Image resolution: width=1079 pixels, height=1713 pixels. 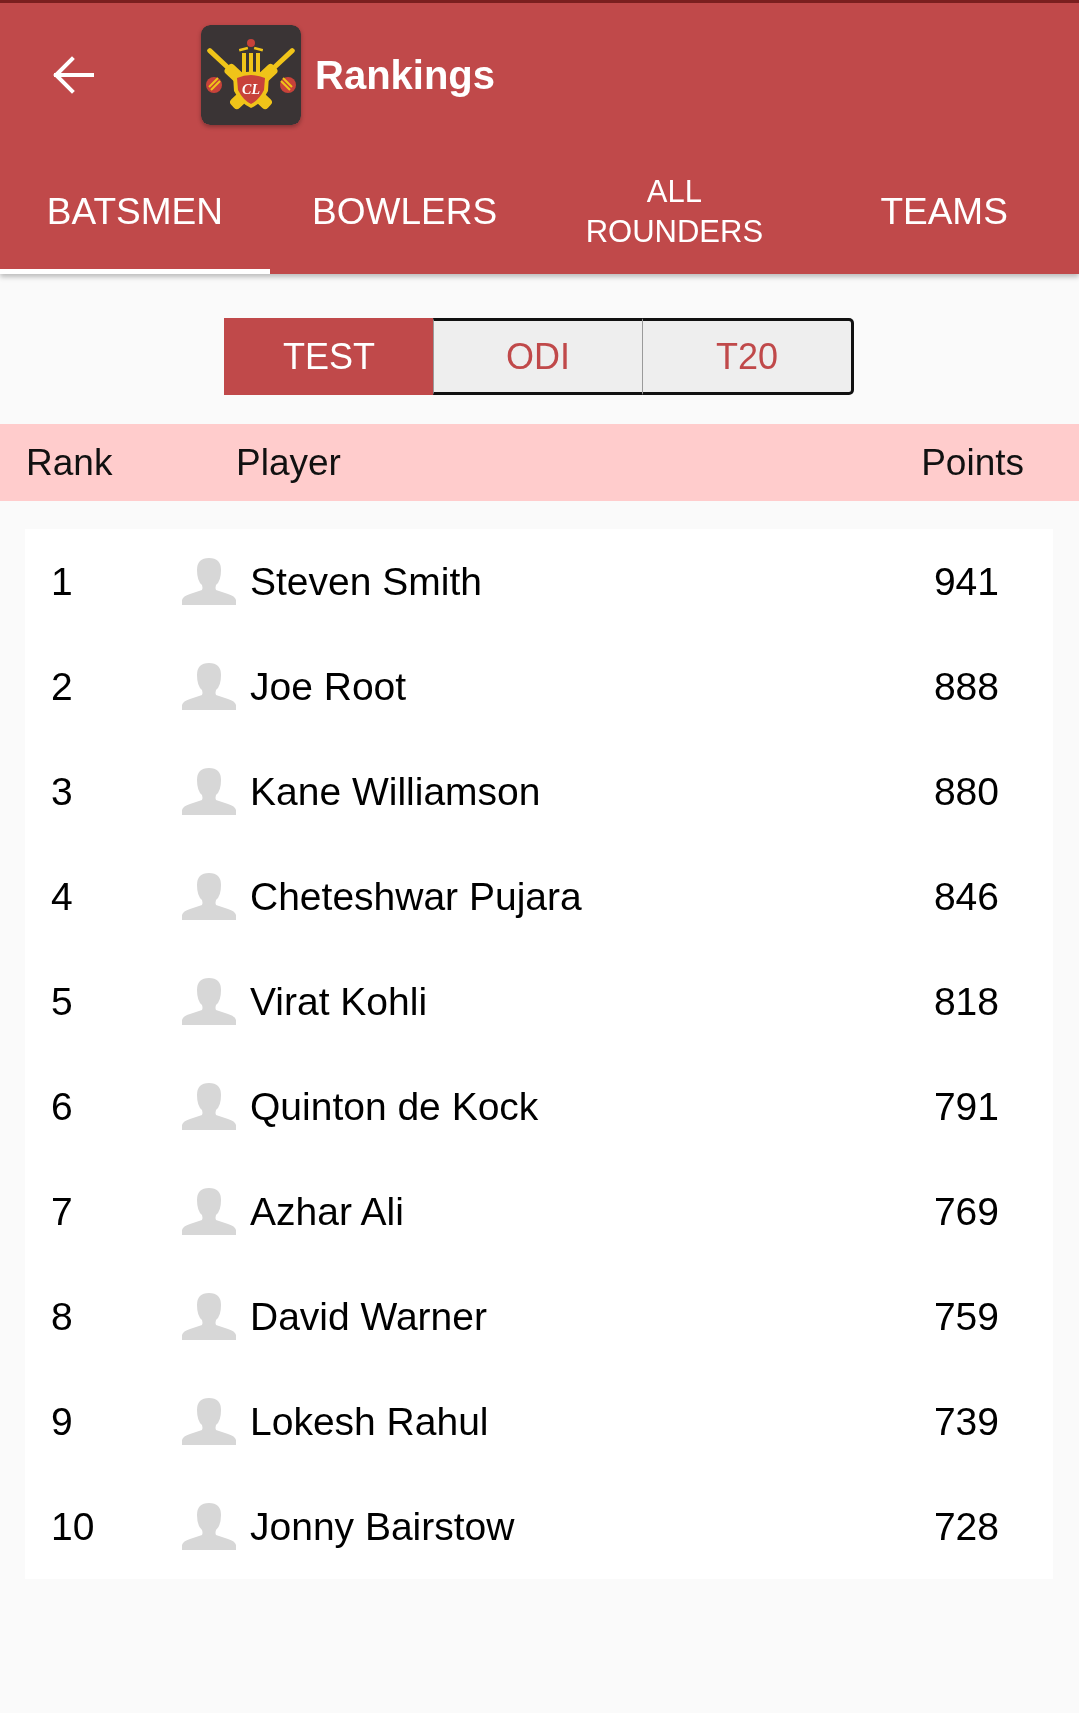 I want to click on player-name: Virat Kohli, so click(x=339, y=1001).